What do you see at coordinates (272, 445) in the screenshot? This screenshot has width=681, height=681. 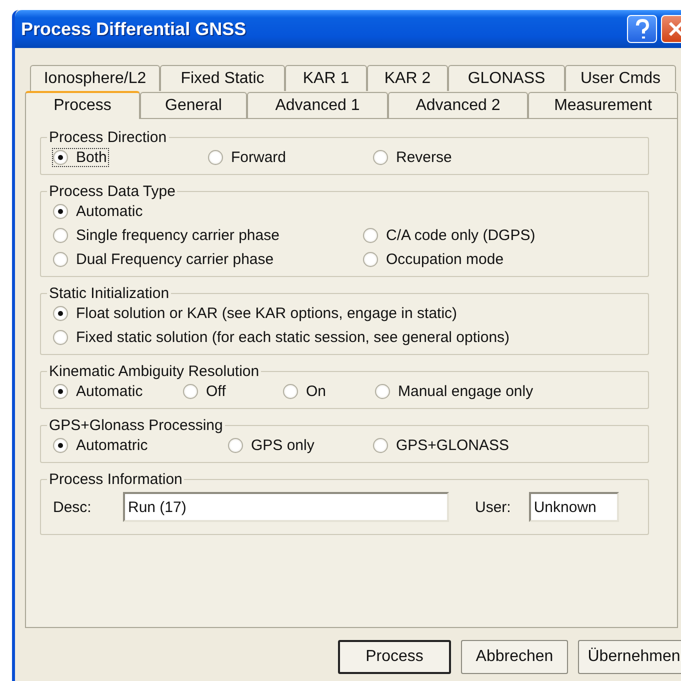 I see `radio-option: GPS only` at bounding box center [272, 445].